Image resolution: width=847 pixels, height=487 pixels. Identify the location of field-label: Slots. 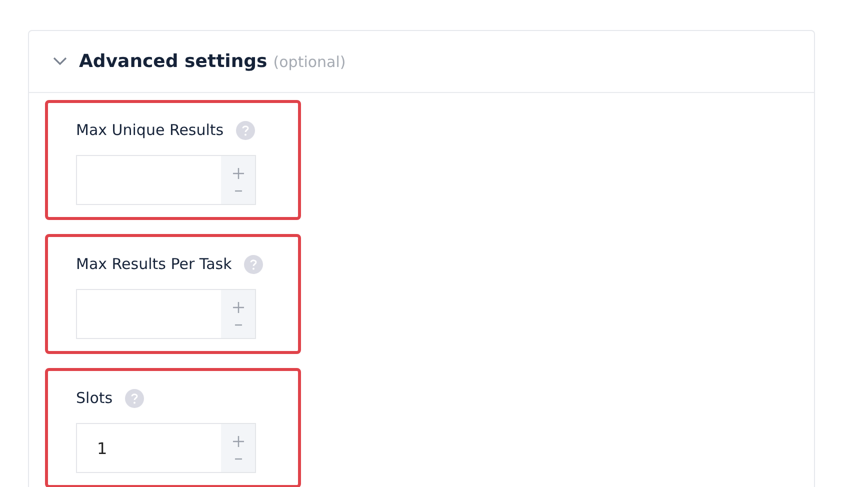
(94, 398).